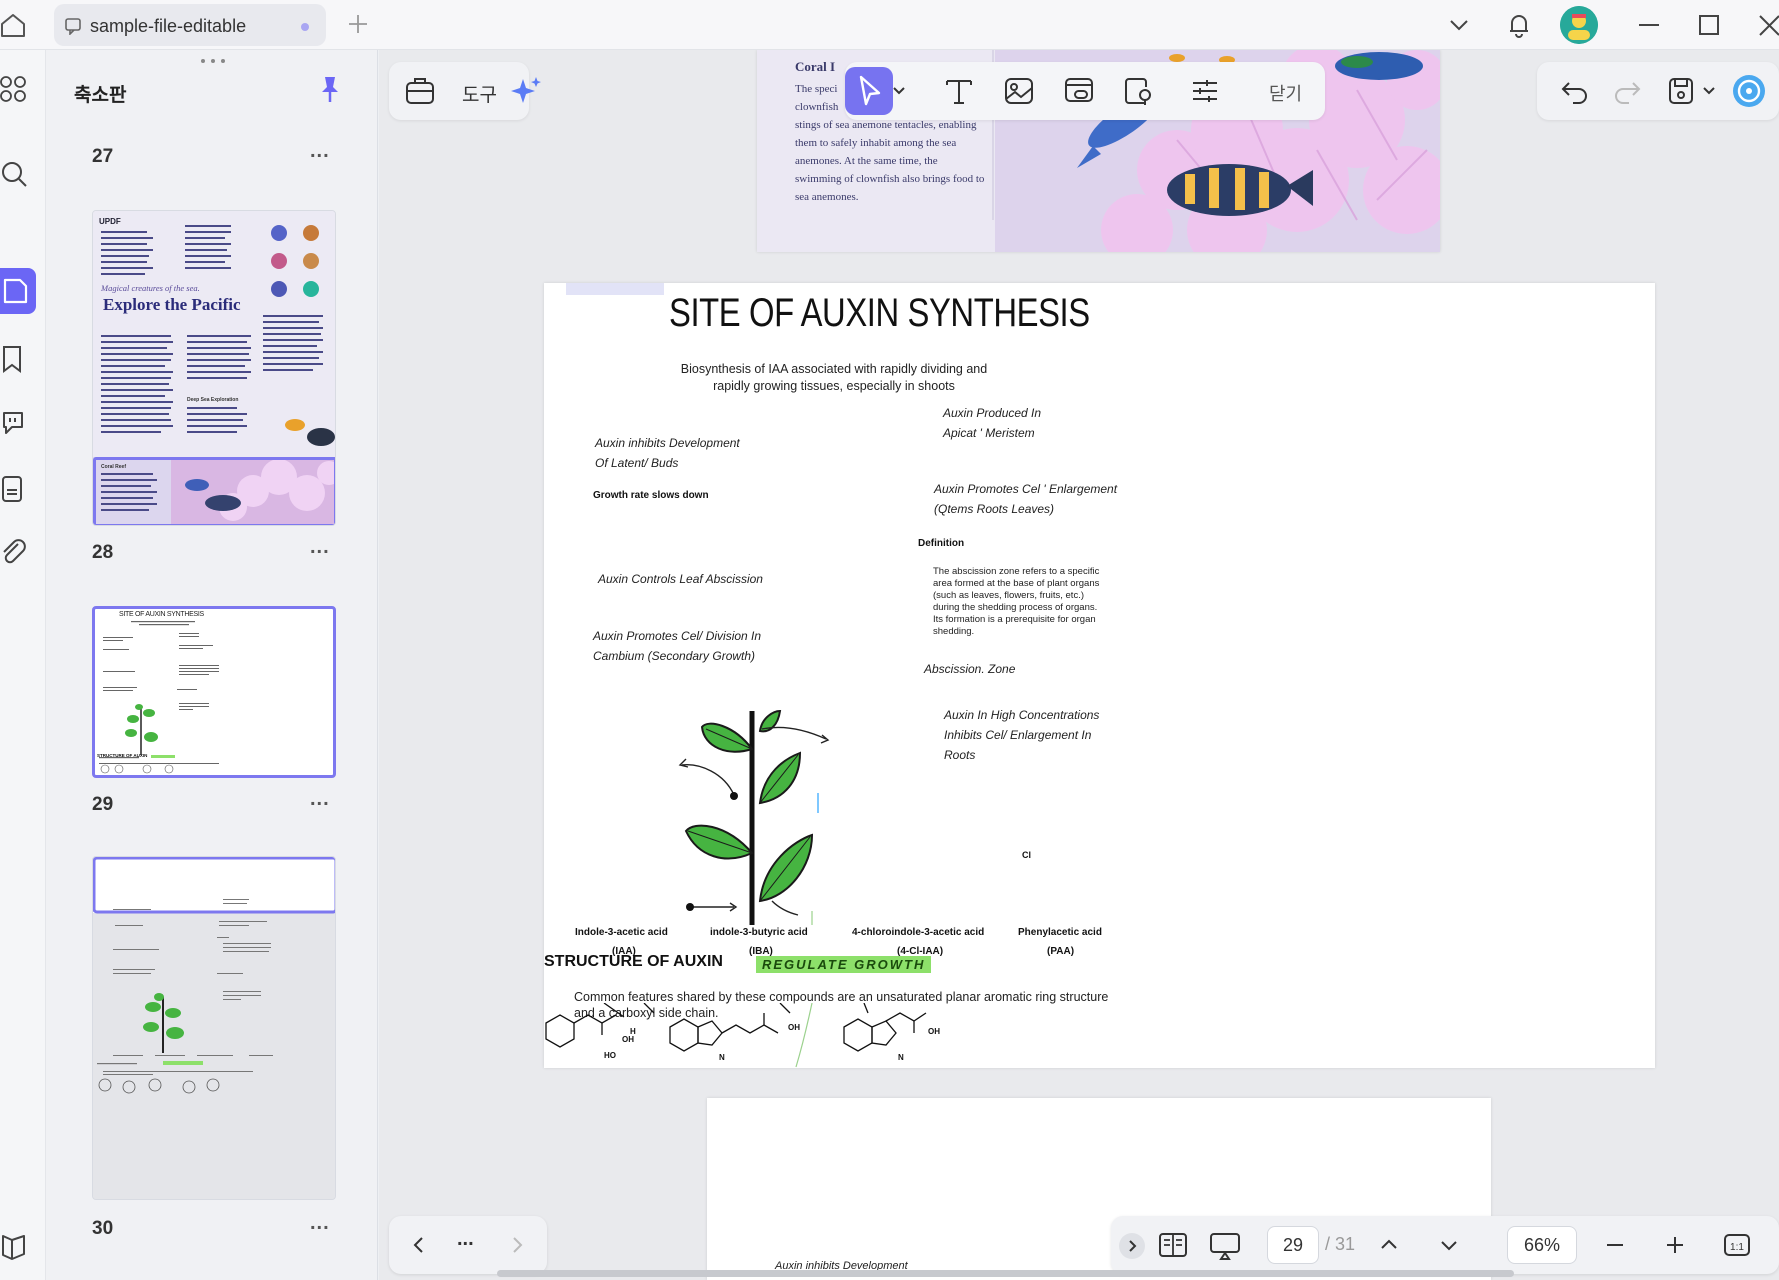 Image resolution: width=1779 pixels, height=1280 pixels. Describe the element at coordinates (1542, 1245) in the screenshot. I see `zoom-level-input: 66%` at that location.